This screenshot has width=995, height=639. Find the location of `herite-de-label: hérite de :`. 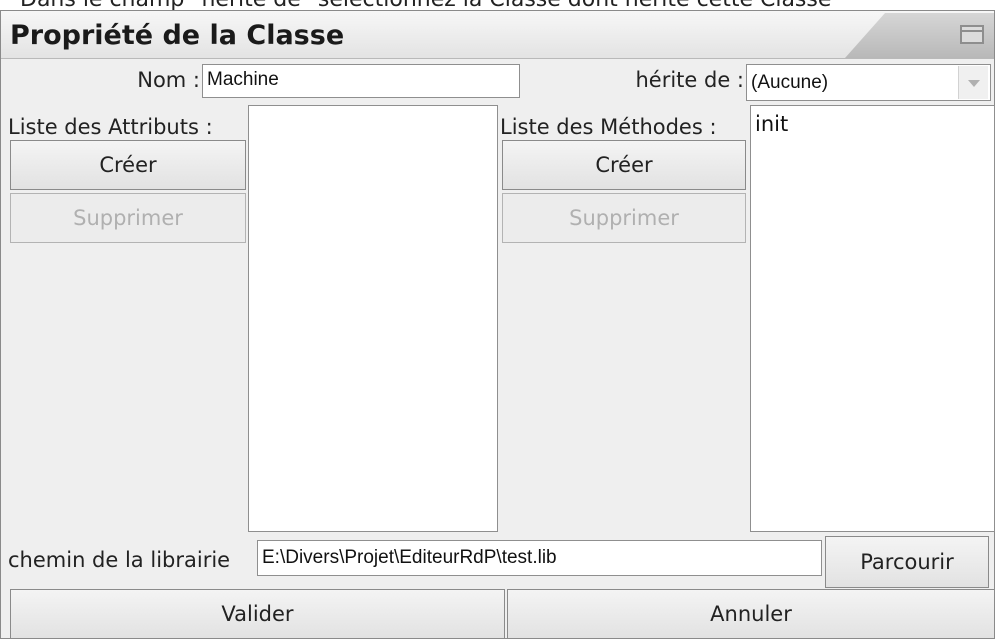

herite-de-label: hérite de : is located at coordinates (689, 80).